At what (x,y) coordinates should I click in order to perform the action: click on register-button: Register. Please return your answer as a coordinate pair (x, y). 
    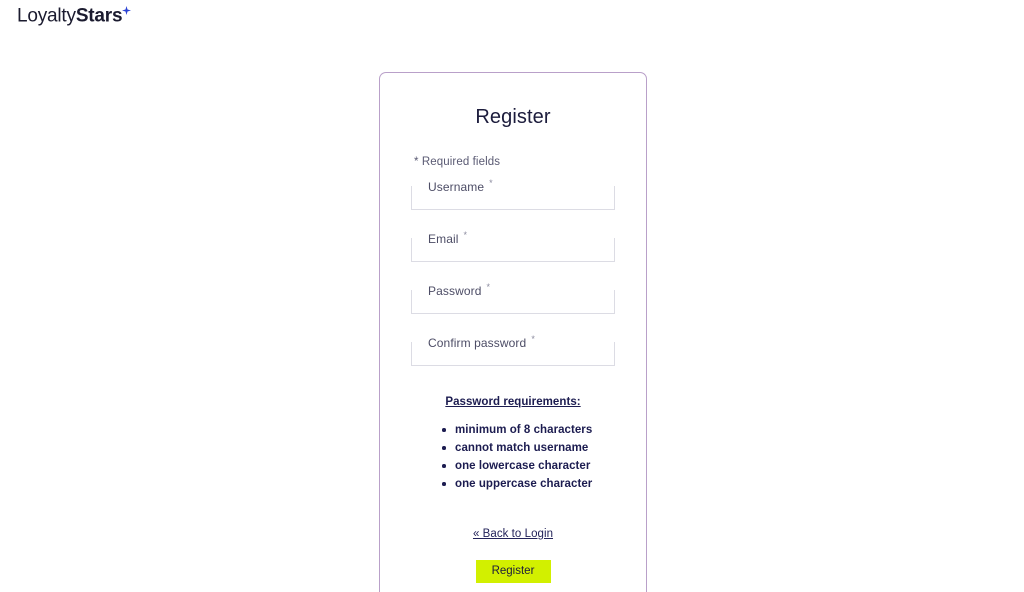
    Looking at the image, I should click on (513, 571).